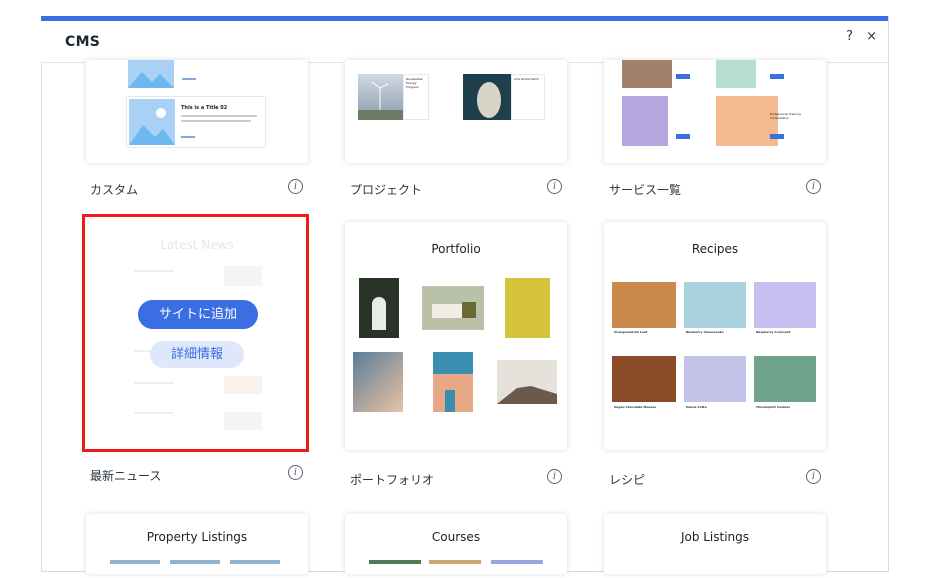 The height and width of the screenshot is (578, 929). I want to click on template-card-job-listings: Job Listings, so click(715, 544).